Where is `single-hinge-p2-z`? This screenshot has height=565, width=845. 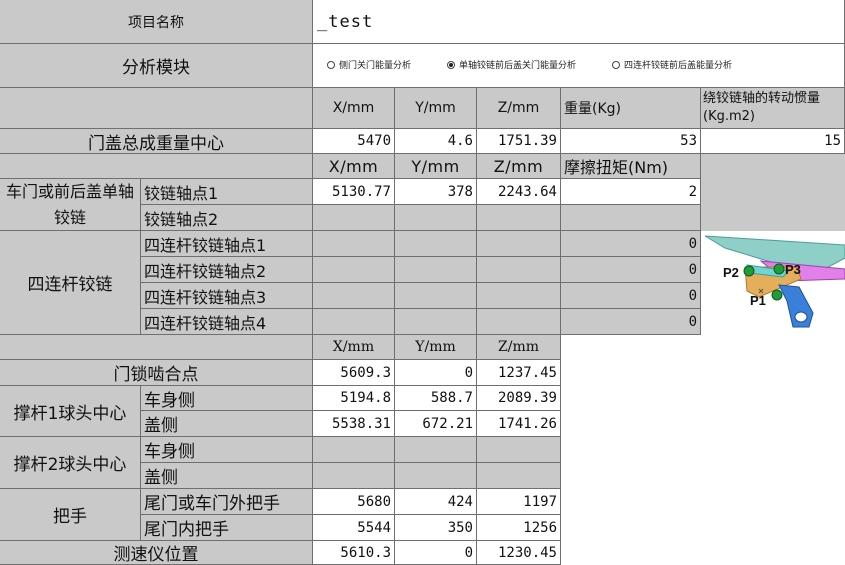 single-hinge-p2-z is located at coordinates (519, 218).